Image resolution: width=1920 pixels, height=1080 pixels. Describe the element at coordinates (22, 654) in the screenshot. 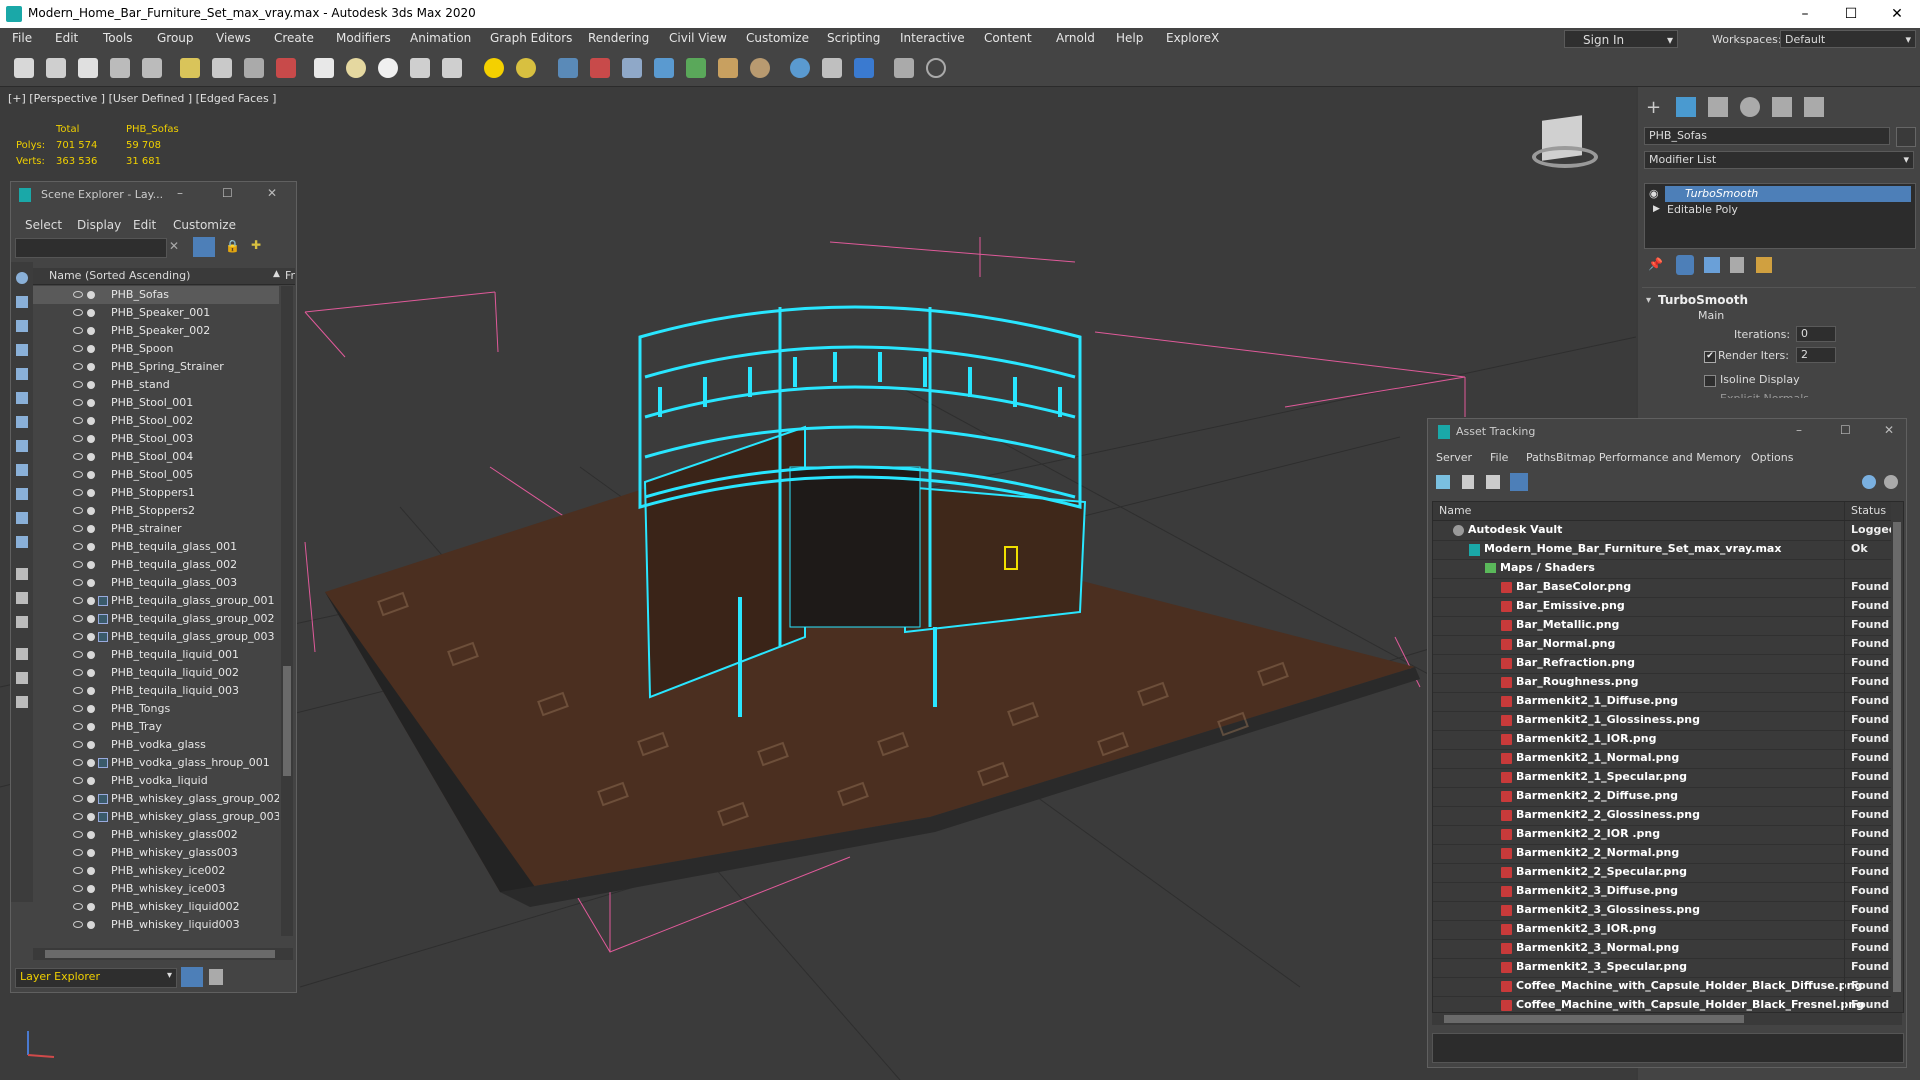

I see `sync-selection-icon` at that location.